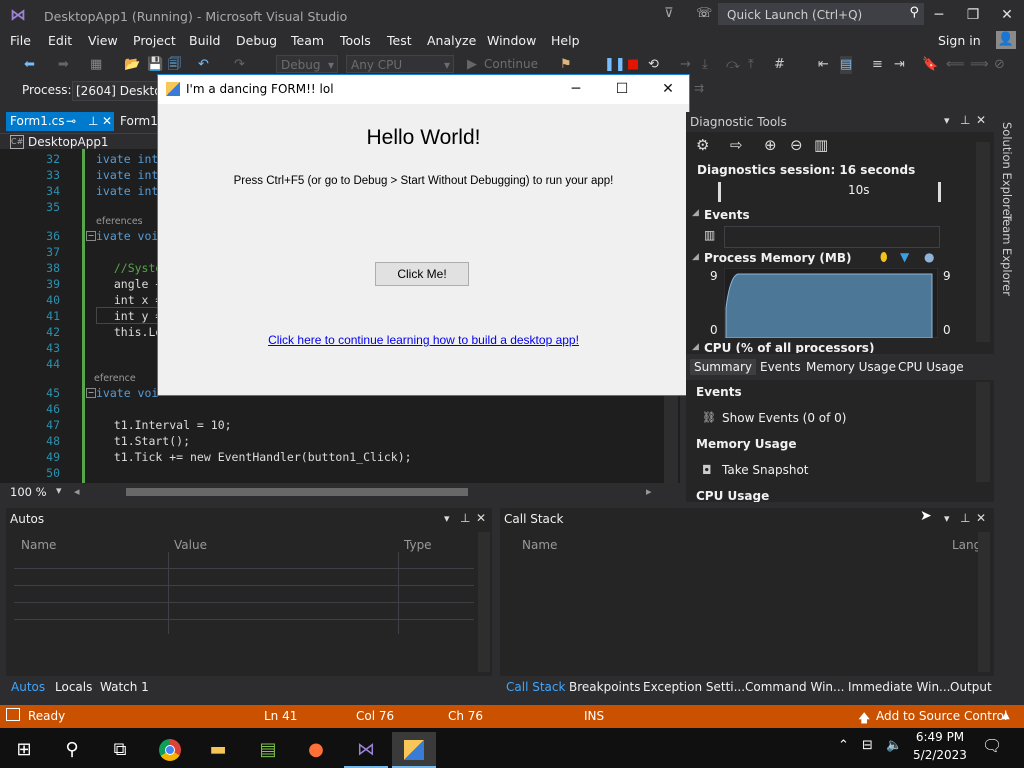 Image resolution: width=1024 pixels, height=768 pixels. What do you see at coordinates (779, 65) in the screenshot?
I see `hex-display-icon: #` at bounding box center [779, 65].